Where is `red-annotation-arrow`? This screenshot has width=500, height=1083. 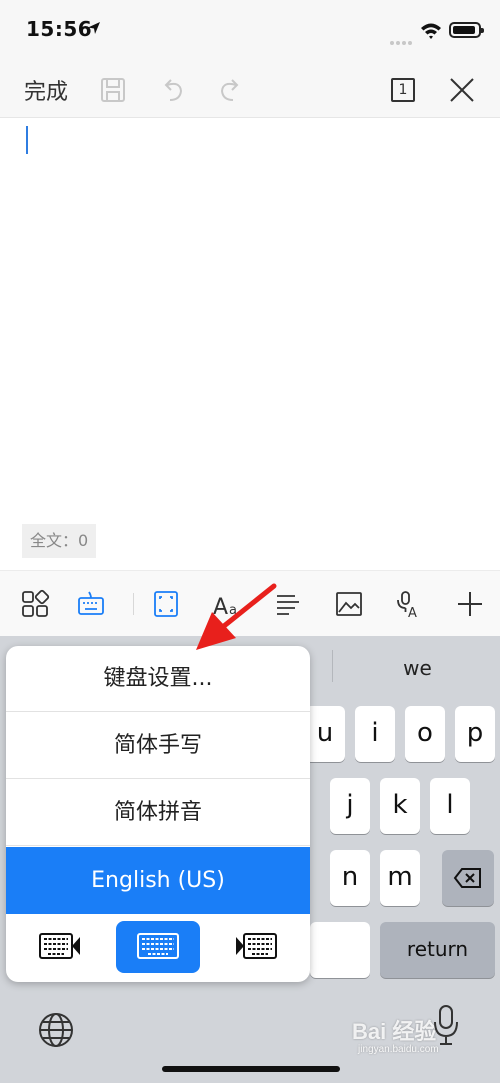
red-annotation-arrow is located at coordinates (236, 616).